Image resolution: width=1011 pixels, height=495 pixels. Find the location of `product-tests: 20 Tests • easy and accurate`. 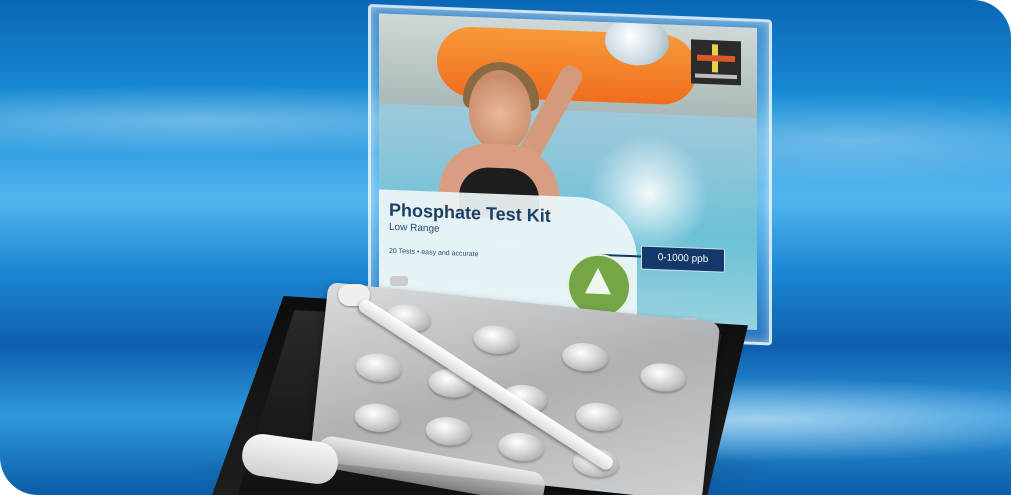

product-tests: 20 Tests • easy and accurate is located at coordinates (434, 253).